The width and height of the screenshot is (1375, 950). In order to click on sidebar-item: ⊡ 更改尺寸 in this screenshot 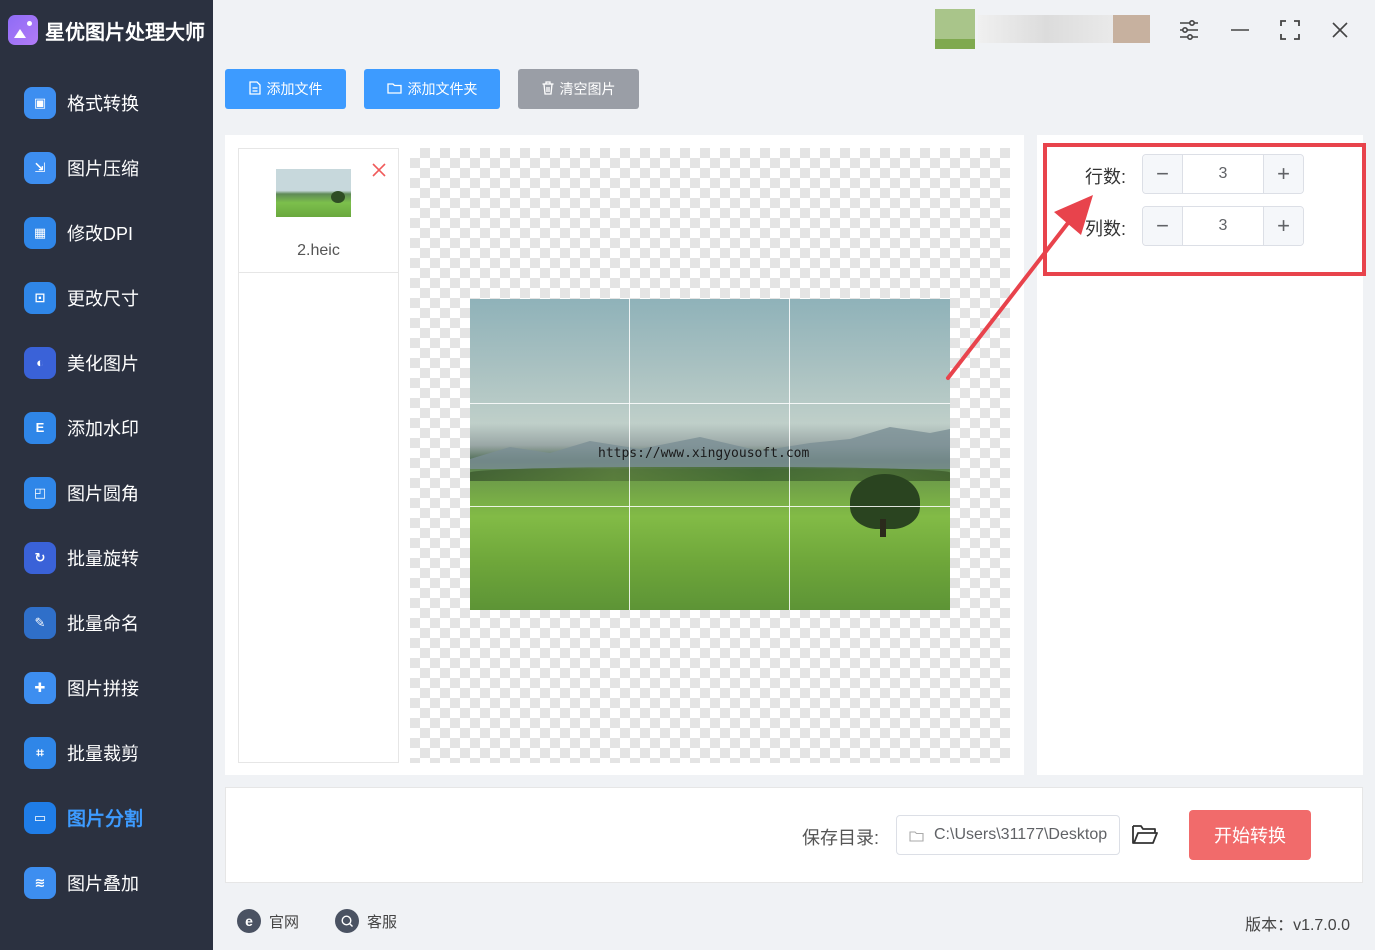, I will do `click(106, 297)`.